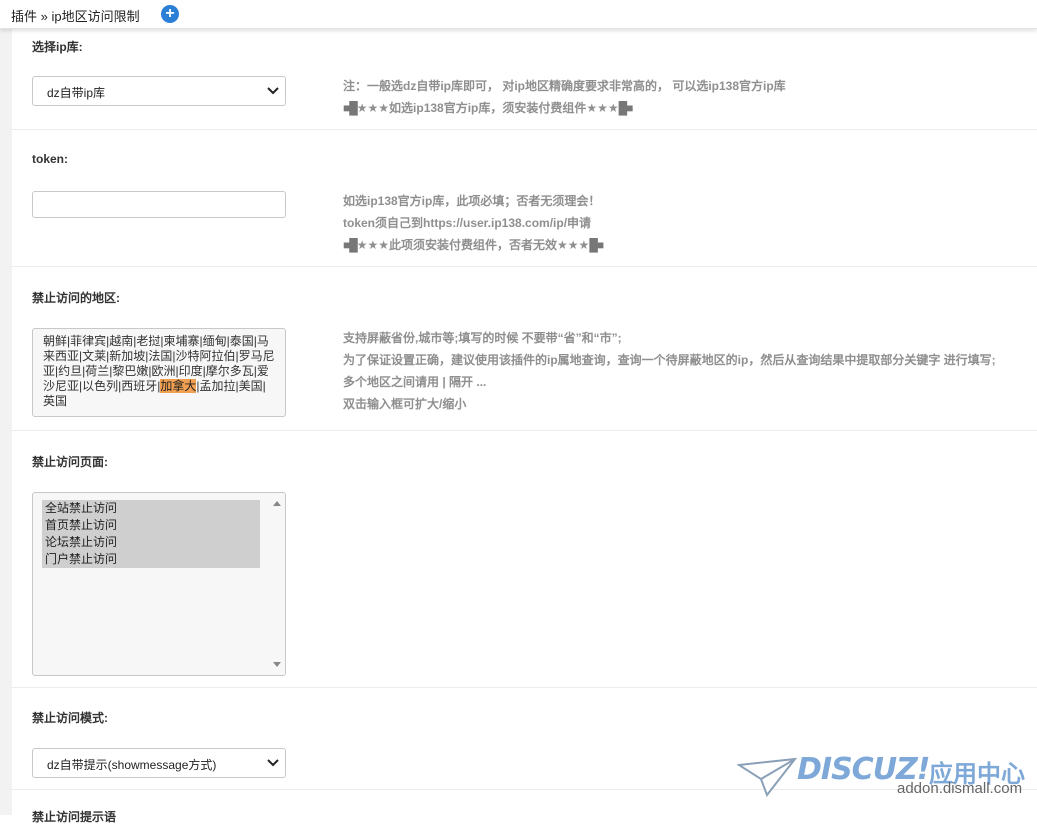 This screenshot has height=825, width=1037. Describe the element at coordinates (151, 542) in the screenshot. I see `pages-option: 论坛禁止访问` at that location.